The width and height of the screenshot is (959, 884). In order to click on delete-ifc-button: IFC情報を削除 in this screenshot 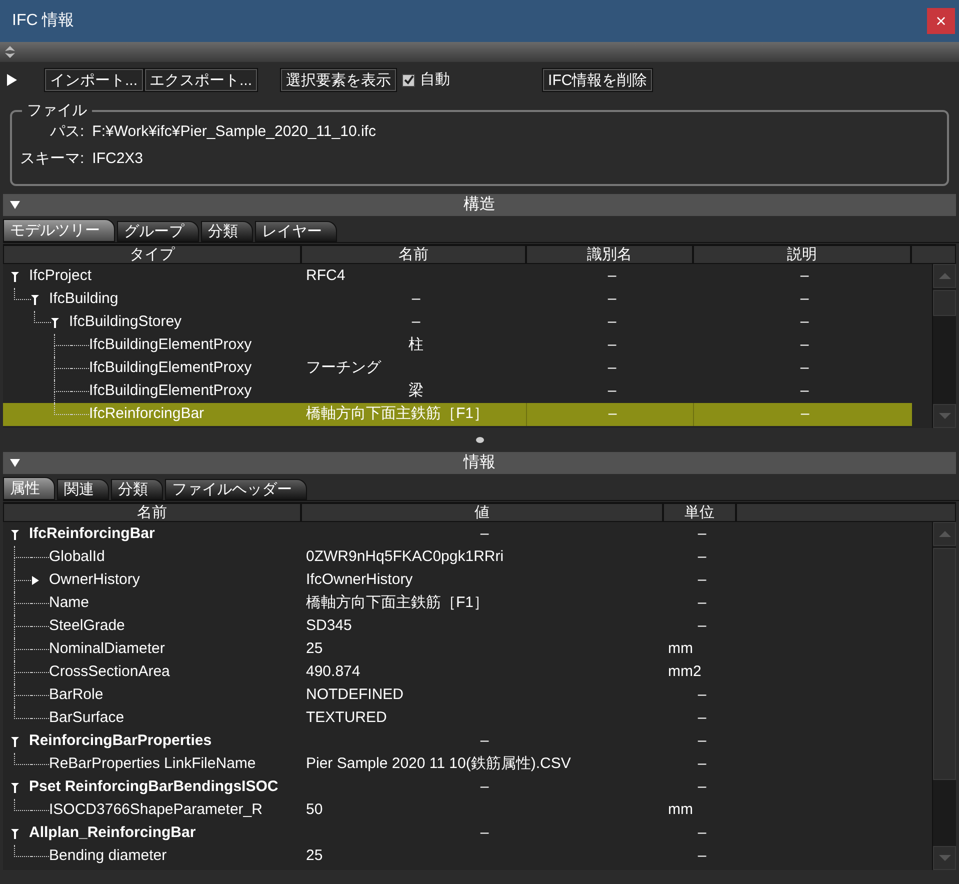, I will do `click(598, 80)`.